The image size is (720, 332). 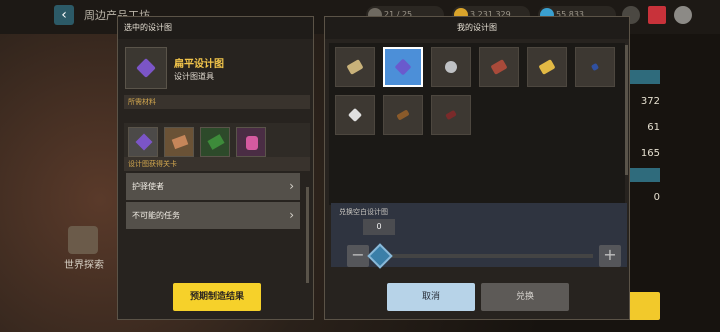 I want to click on exchange-blank-blueprint: 兑换空白设计图 0 − +, so click(x=479, y=236).